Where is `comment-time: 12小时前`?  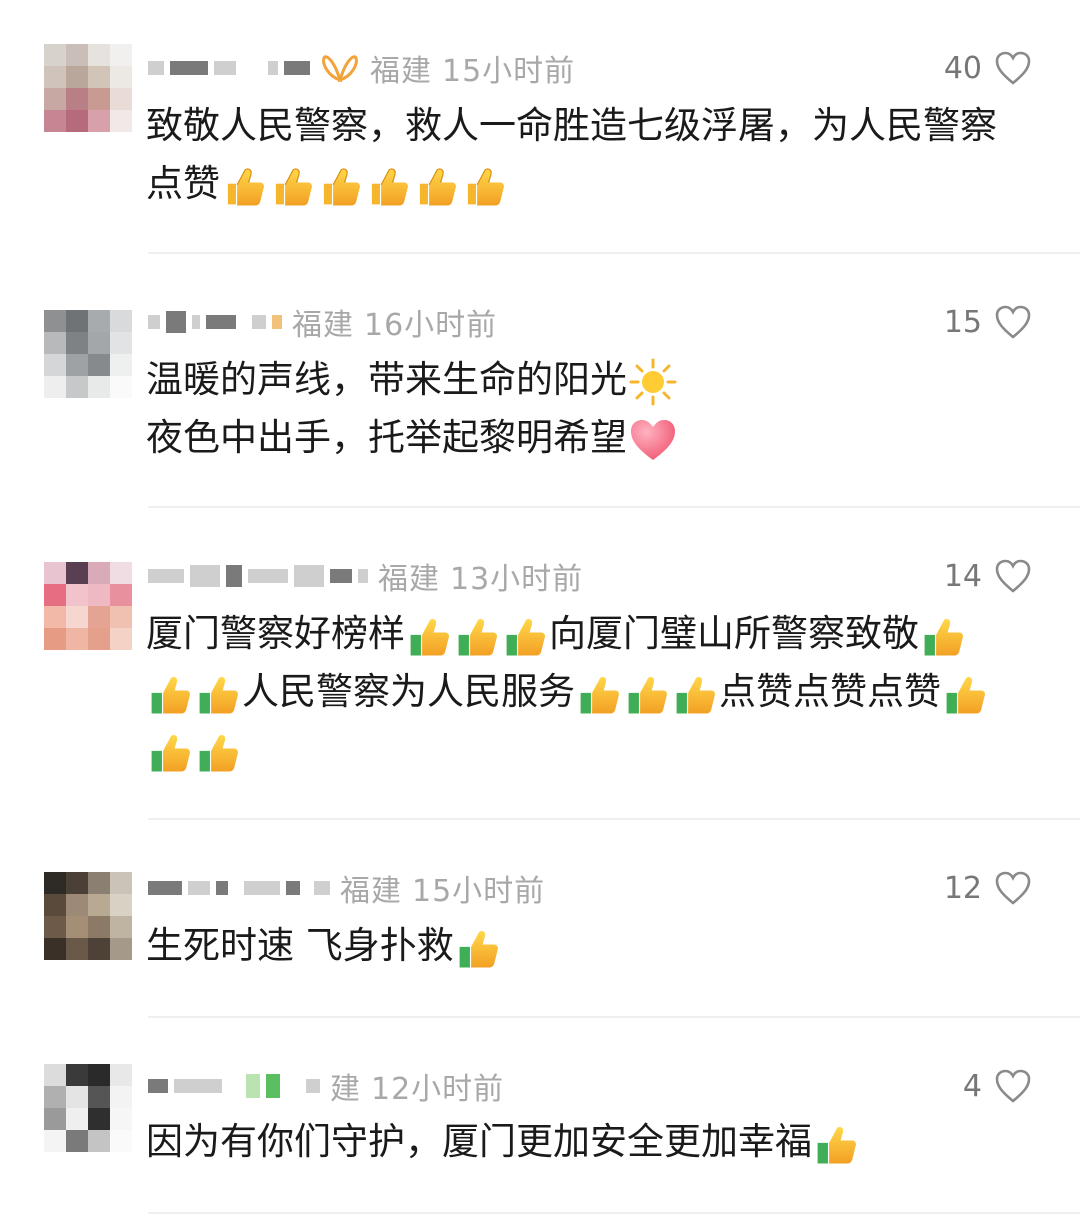
comment-time: 12小时前 is located at coordinates (438, 1089).